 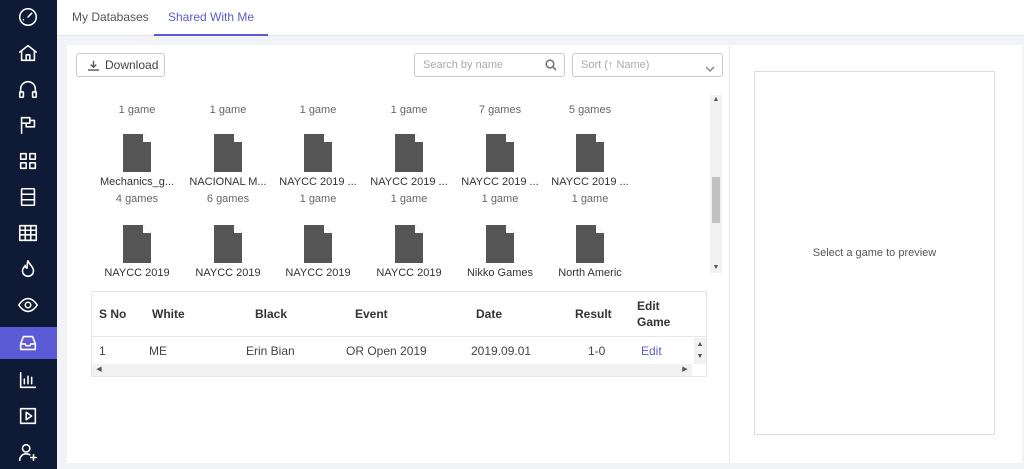 What do you see at coordinates (501, 351) in the screenshot?
I see `cell-date: 2019.09.01` at bounding box center [501, 351].